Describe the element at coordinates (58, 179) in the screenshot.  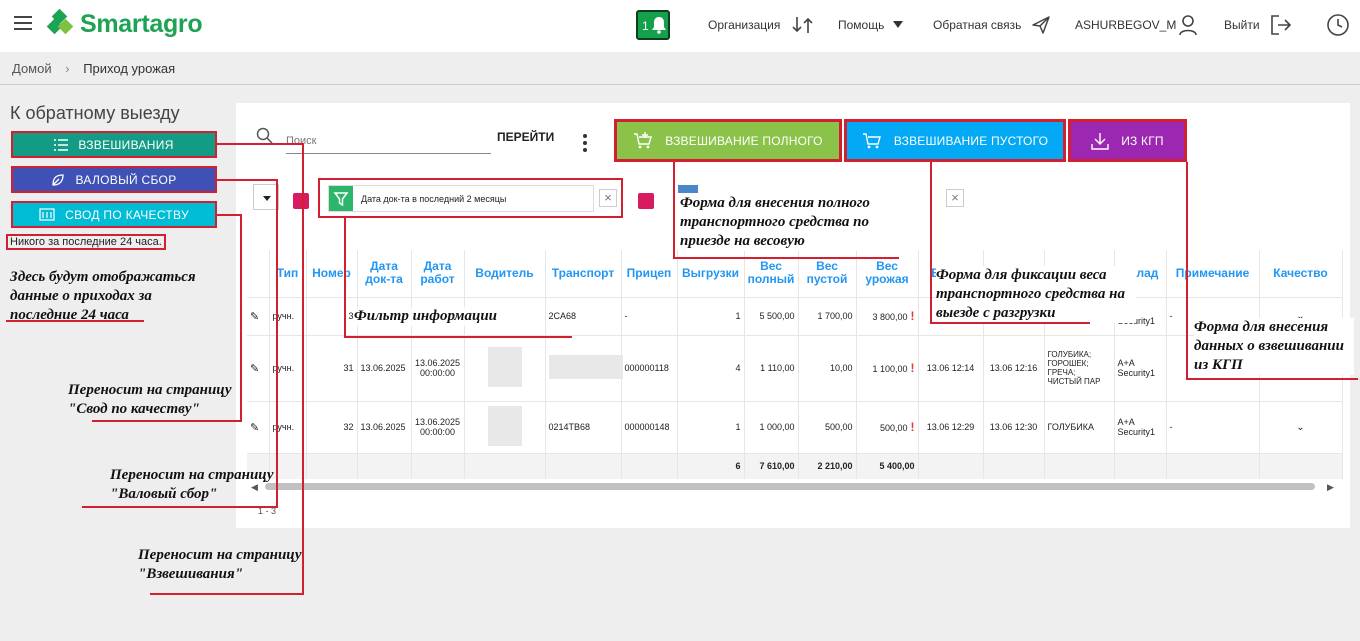
I see `leaf-icon` at that location.